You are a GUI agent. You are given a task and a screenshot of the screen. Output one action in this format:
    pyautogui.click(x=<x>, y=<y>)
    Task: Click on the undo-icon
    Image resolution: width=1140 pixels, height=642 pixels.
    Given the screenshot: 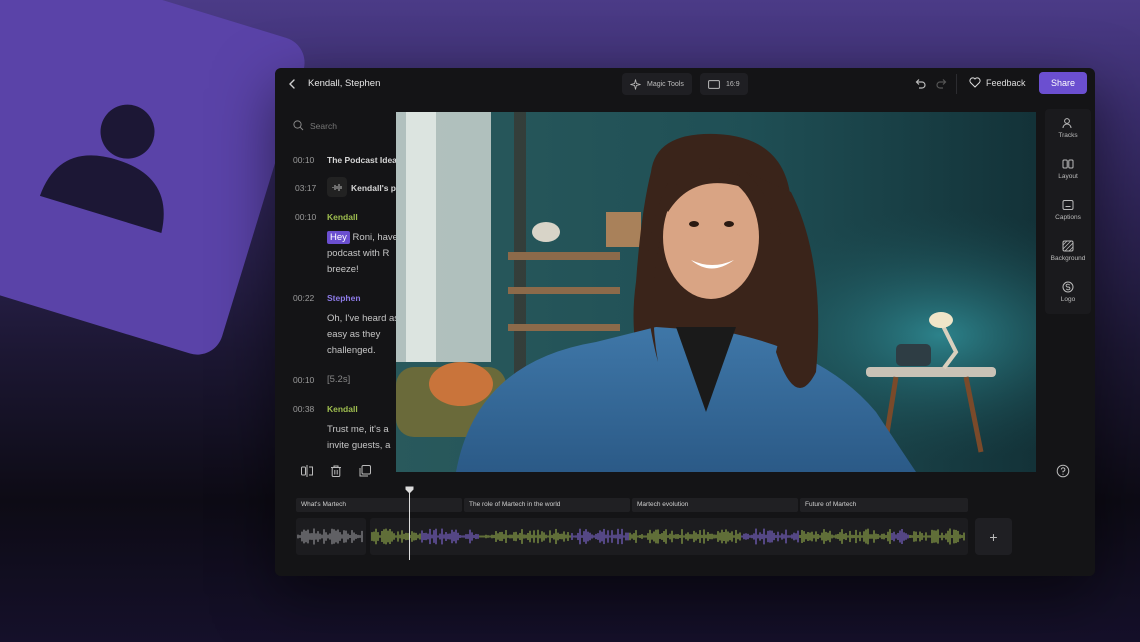 What is the action you would take?
    pyautogui.click(x=920, y=84)
    